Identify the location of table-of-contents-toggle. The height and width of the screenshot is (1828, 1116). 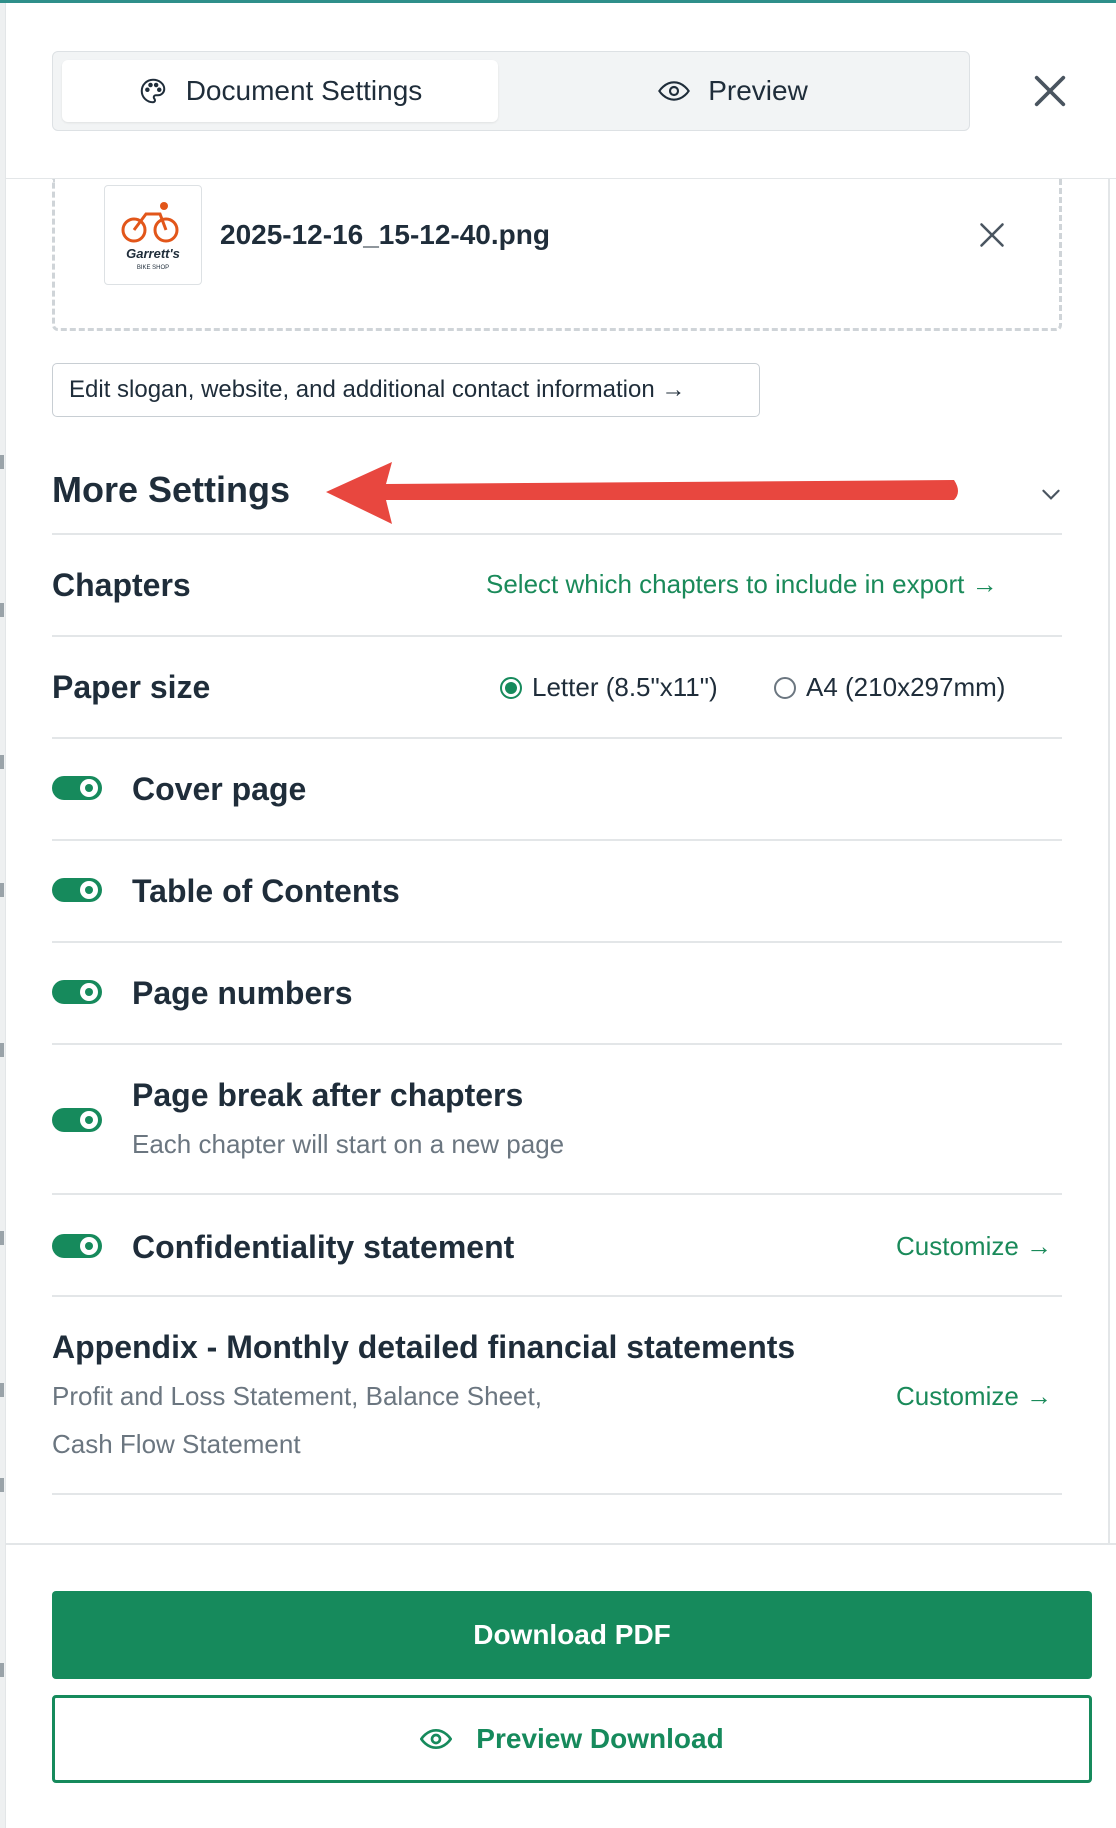
(77, 890).